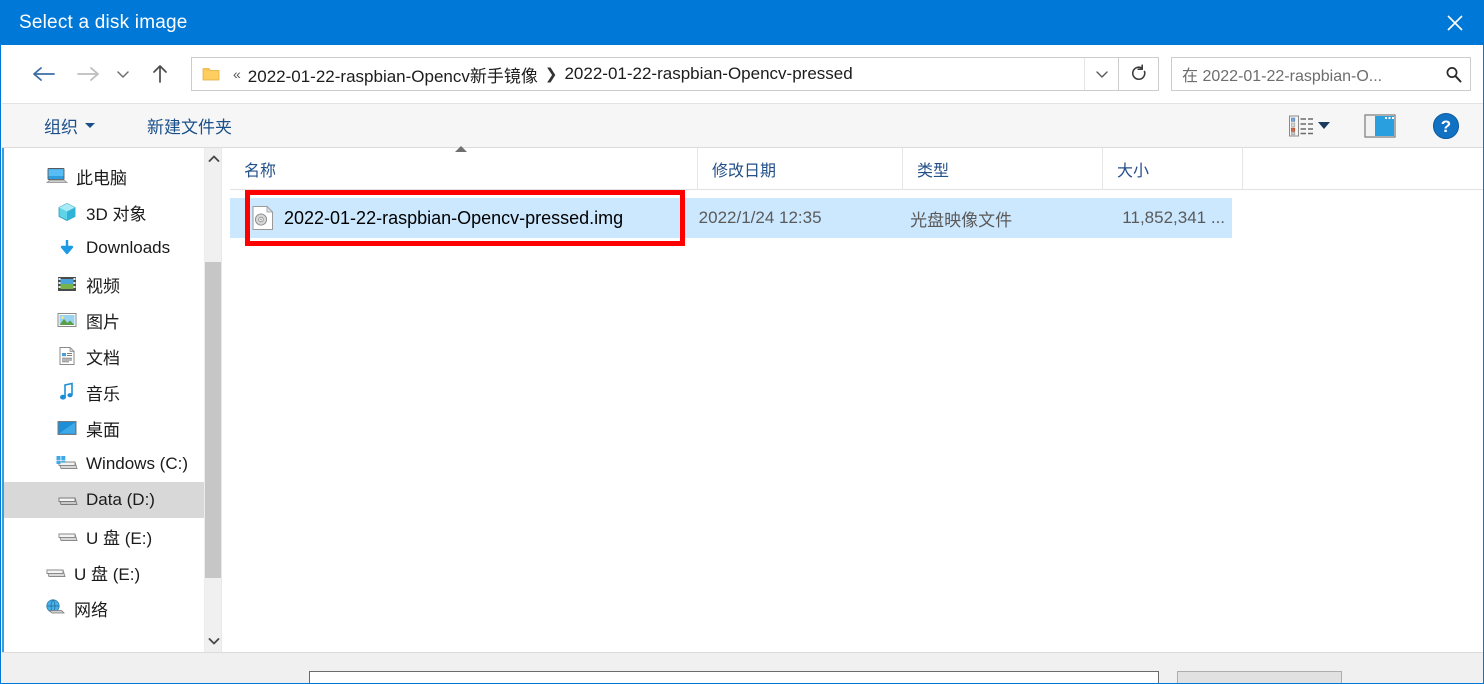  What do you see at coordinates (119, 538) in the screenshot?
I see `sidebar-item-label: U 盘 (E:)` at bounding box center [119, 538].